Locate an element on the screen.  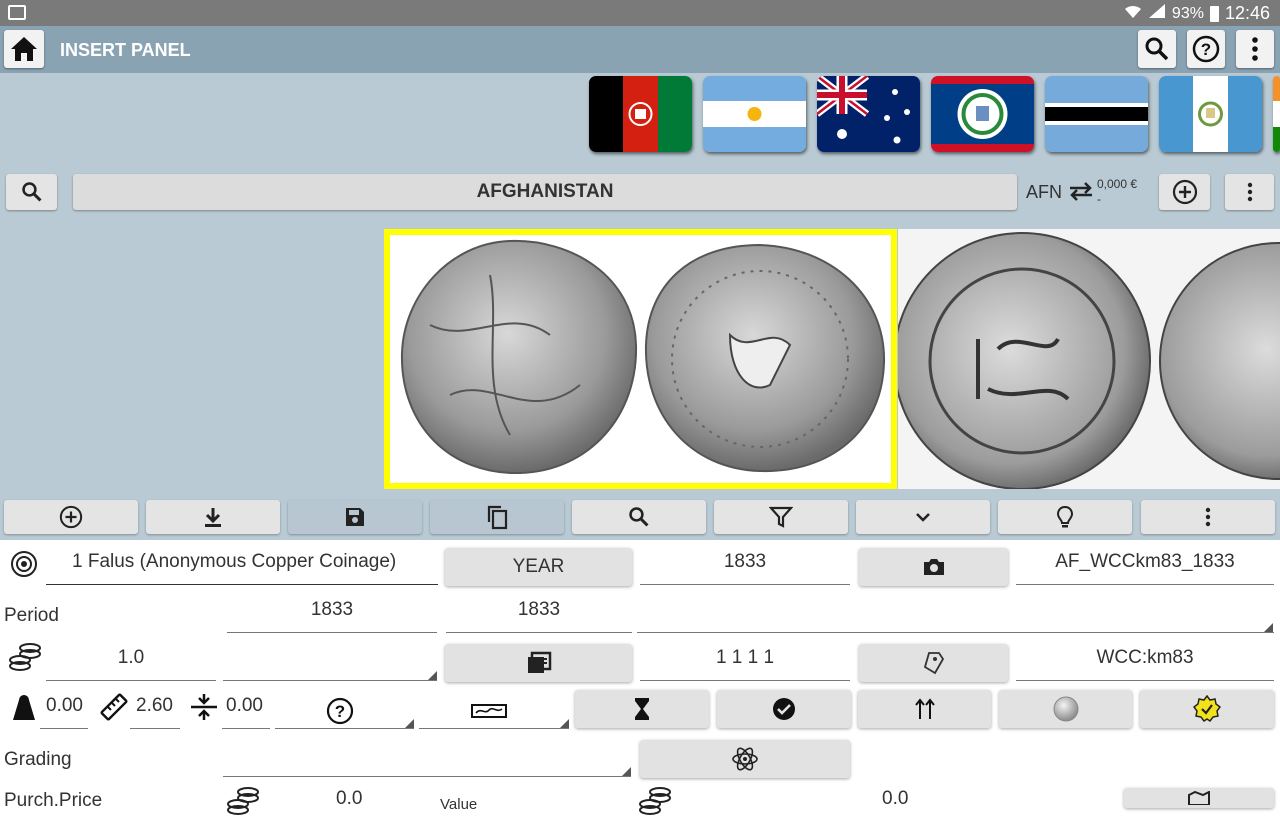
coin-image-reverse is located at coordinates (1089, 359).